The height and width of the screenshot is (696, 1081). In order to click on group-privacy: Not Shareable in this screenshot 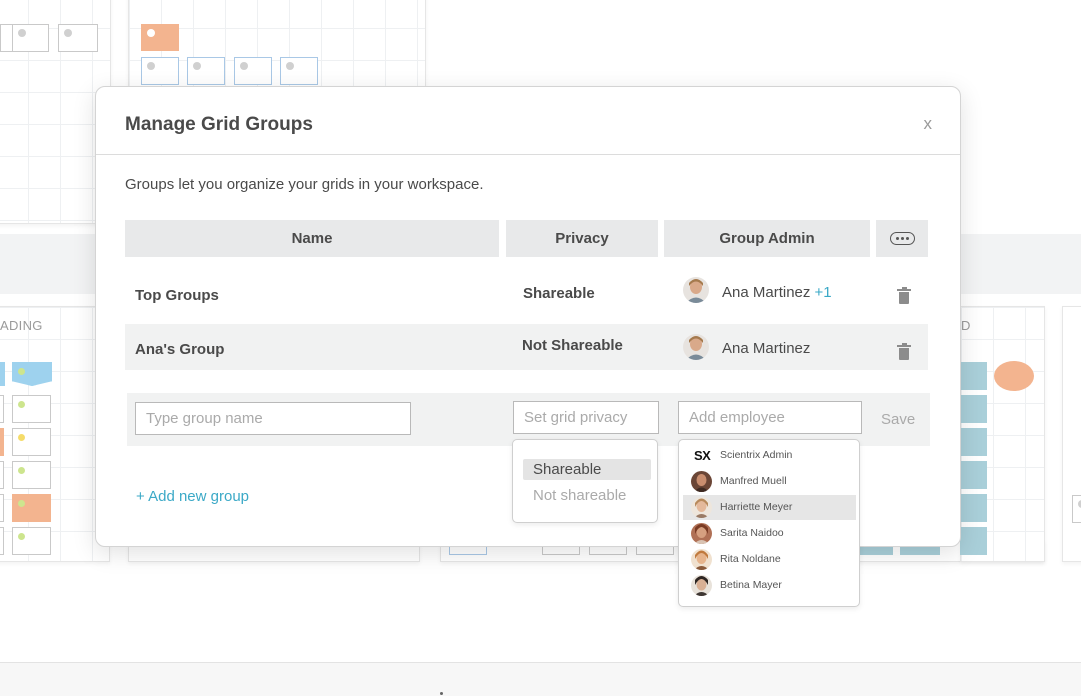, I will do `click(572, 345)`.